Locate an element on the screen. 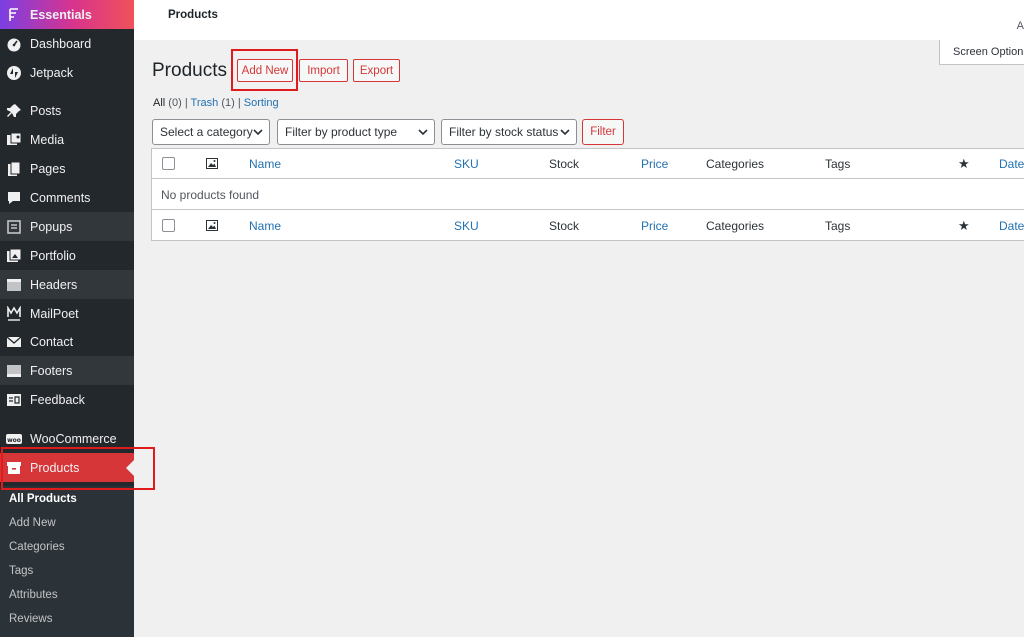 This screenshot has width=1024, height=637. no-products-message: No products found is located at coordinates (210, 195).